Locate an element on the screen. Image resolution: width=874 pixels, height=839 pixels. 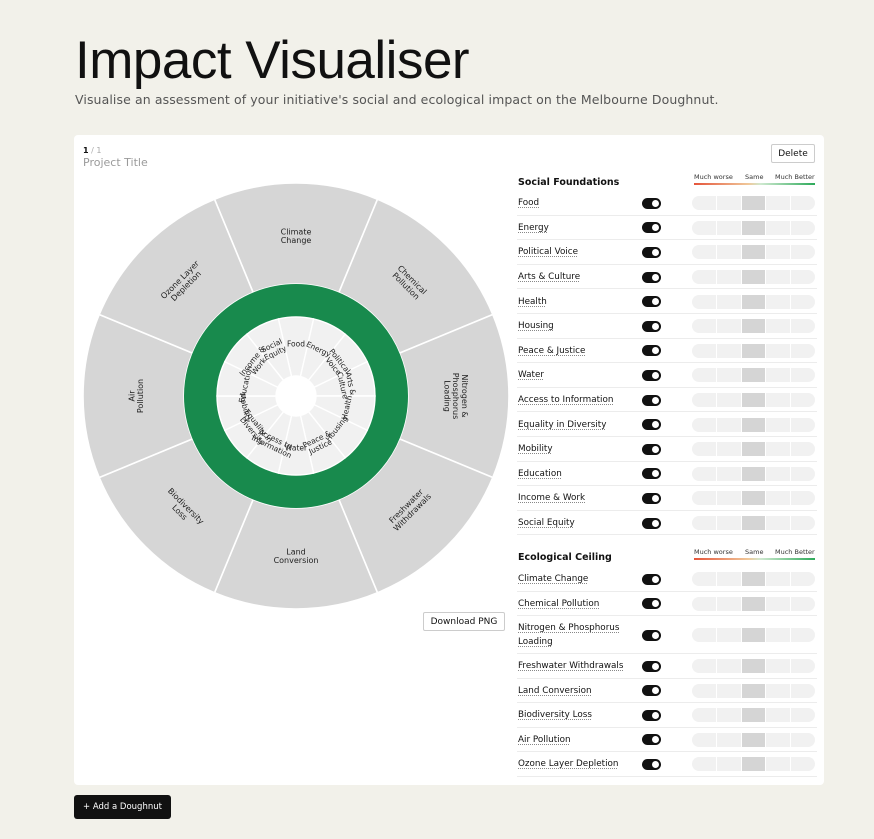
row-label: Peace & Justice is located at coordinates (551, 351).